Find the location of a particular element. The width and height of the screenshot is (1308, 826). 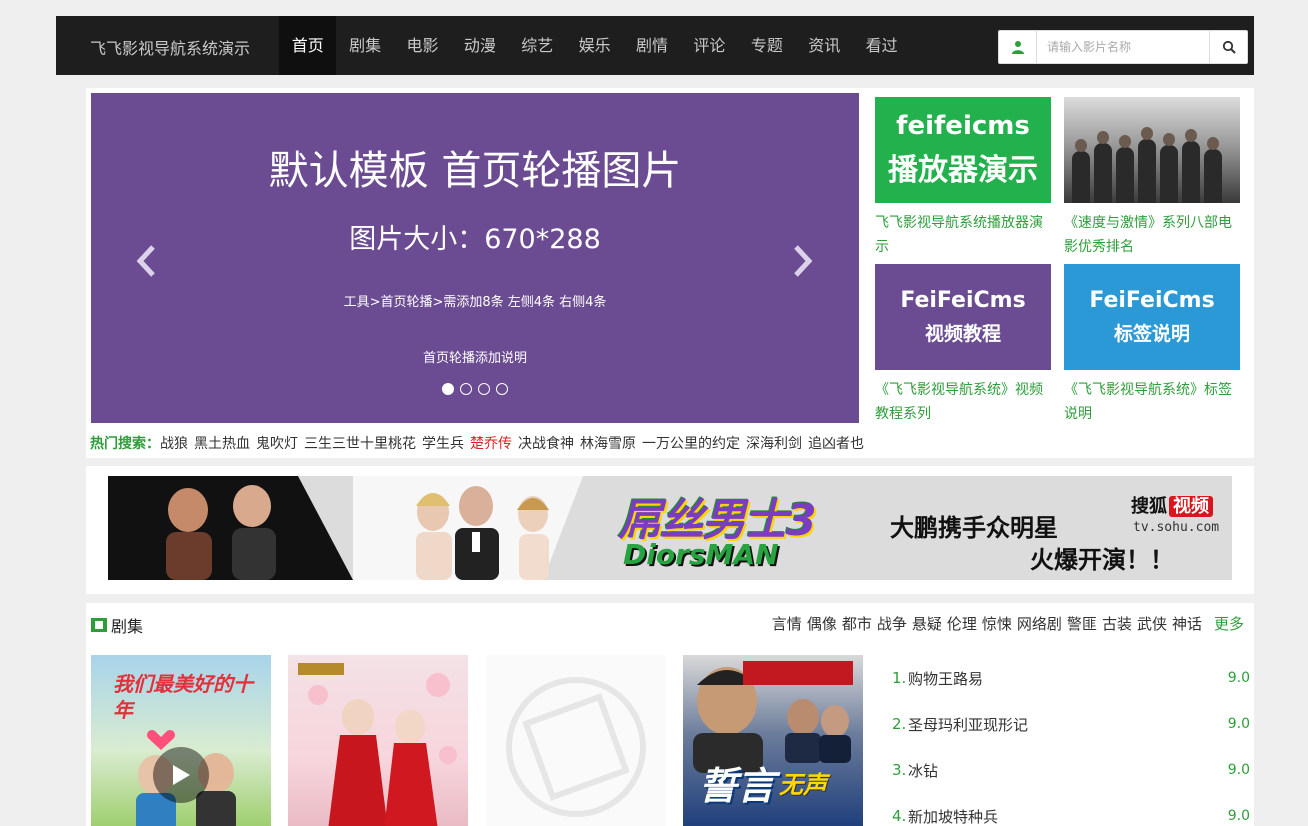

side-feature-image: FeiFeiCms 标签说明 is located at coordinates (1152, 317).